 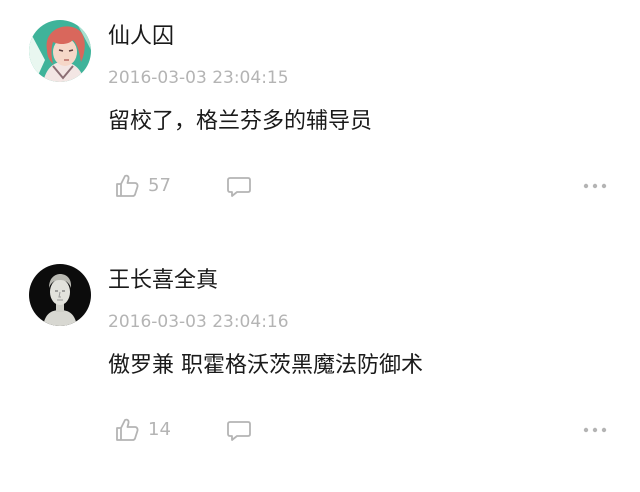 What do you see at coordinates (141, 37) in the screenshot?
I see `username: 仙人囚` at bounding box center [141, 37].